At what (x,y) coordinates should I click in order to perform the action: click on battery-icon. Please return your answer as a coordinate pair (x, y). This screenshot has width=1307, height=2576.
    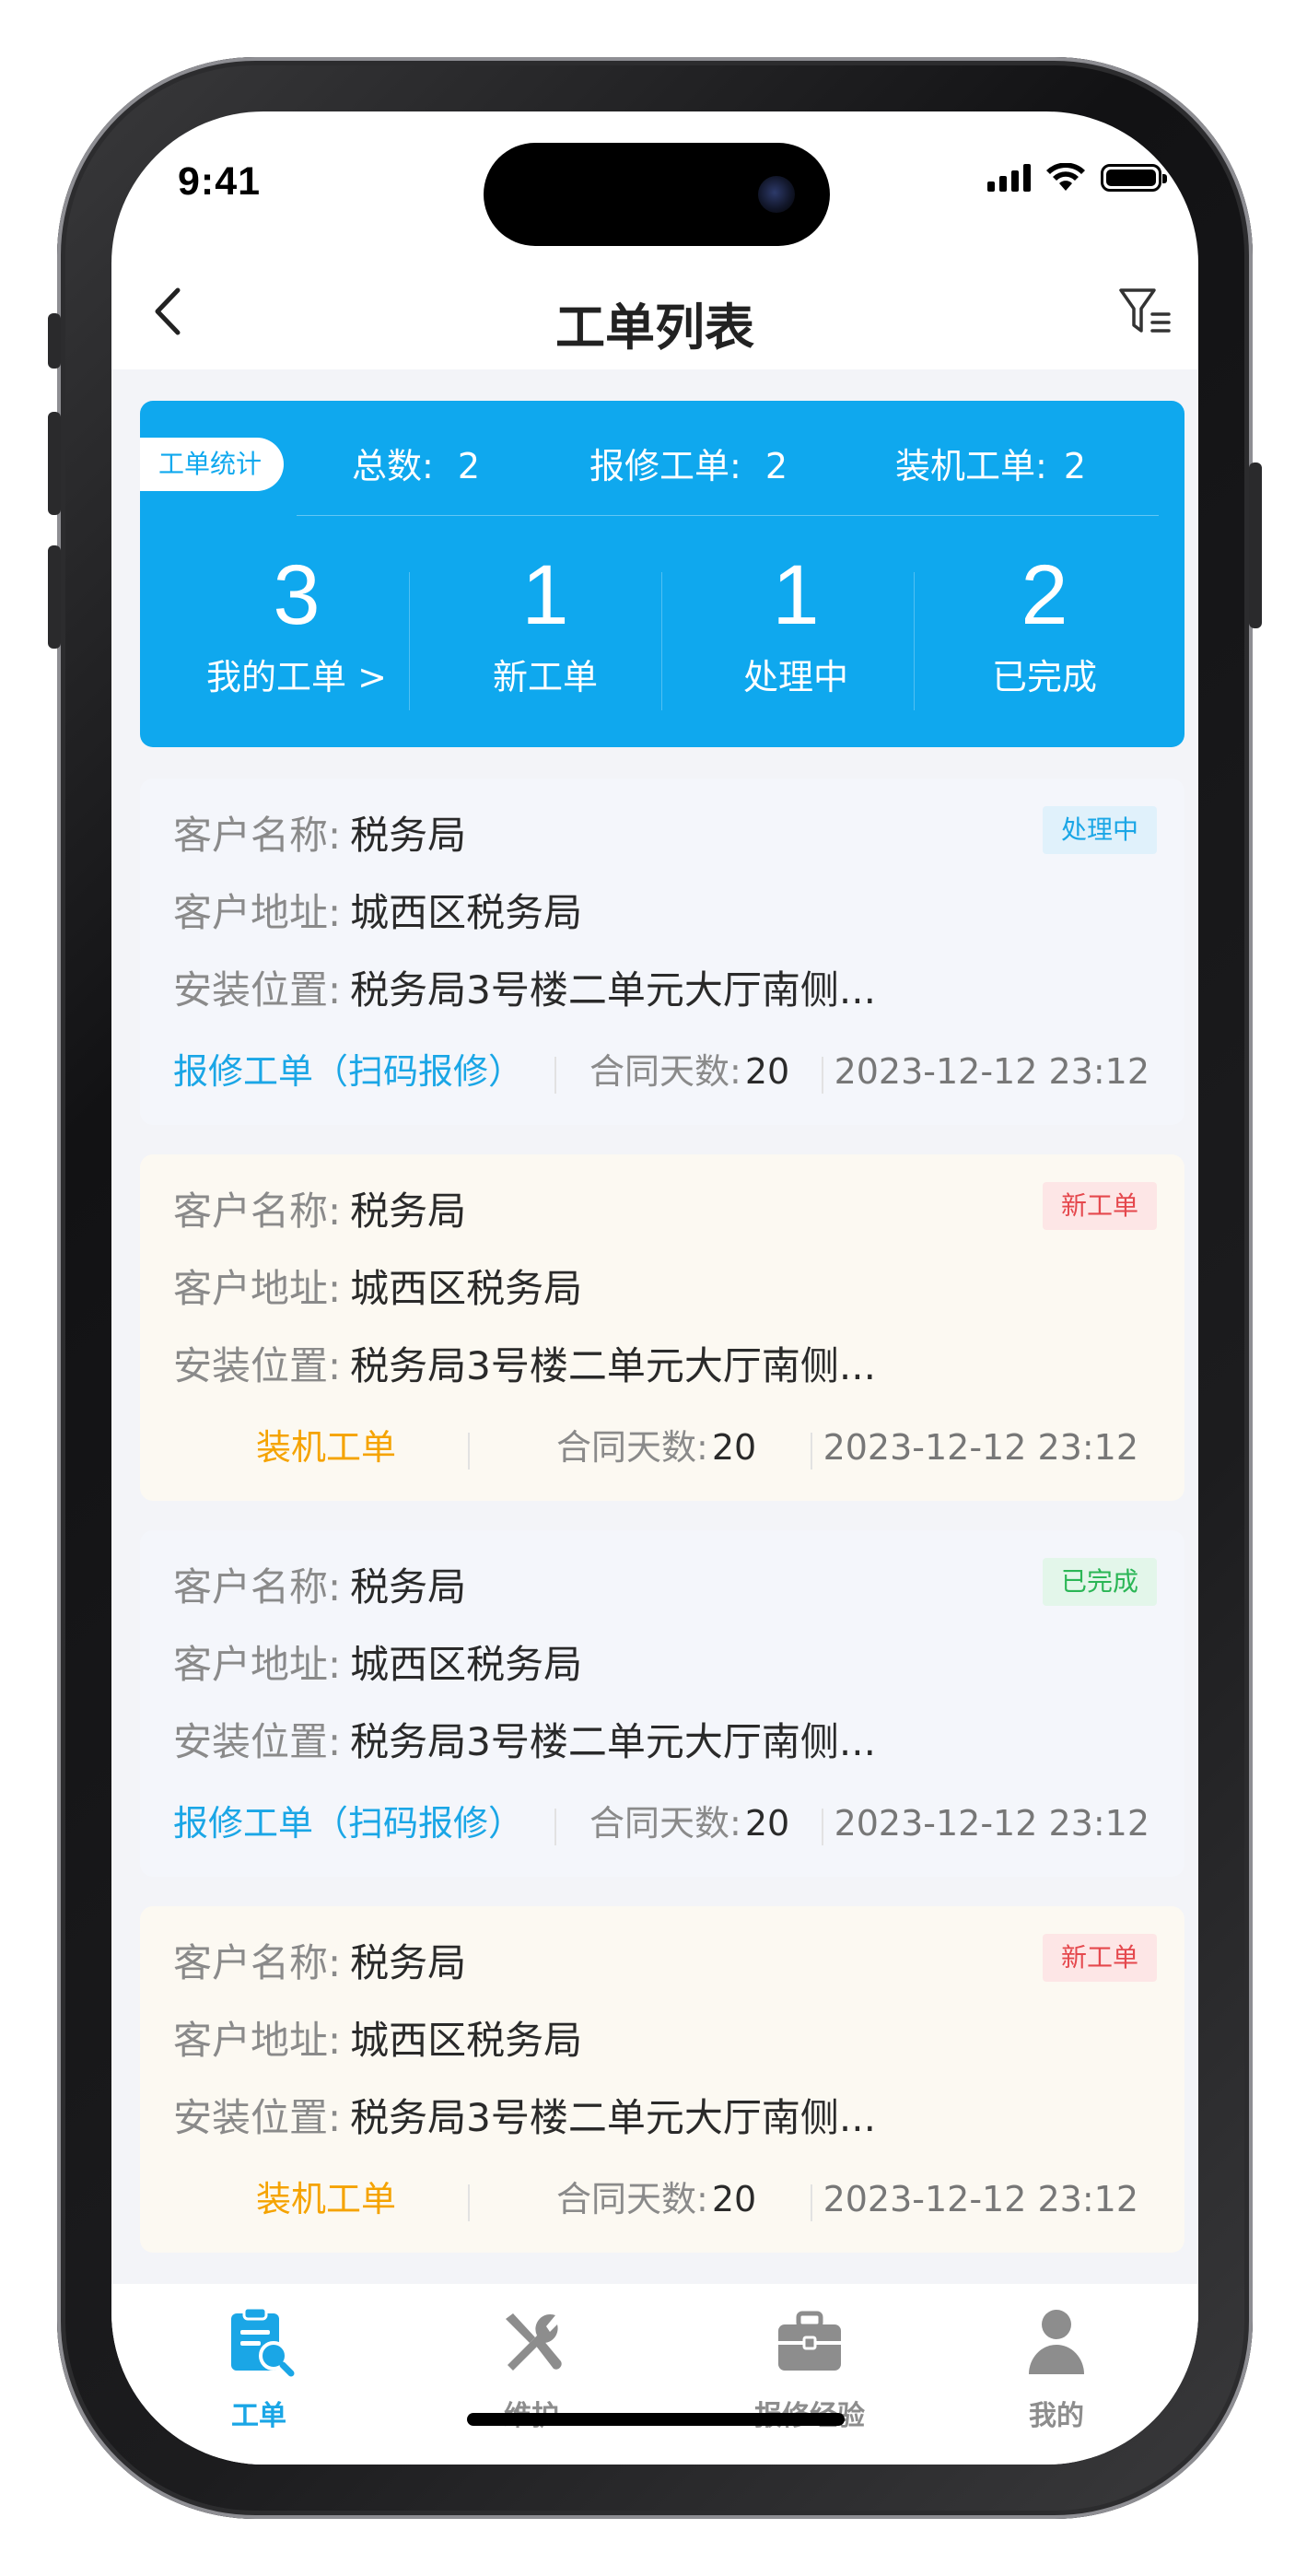
    Looking at the image, I should click on (1134, 178).